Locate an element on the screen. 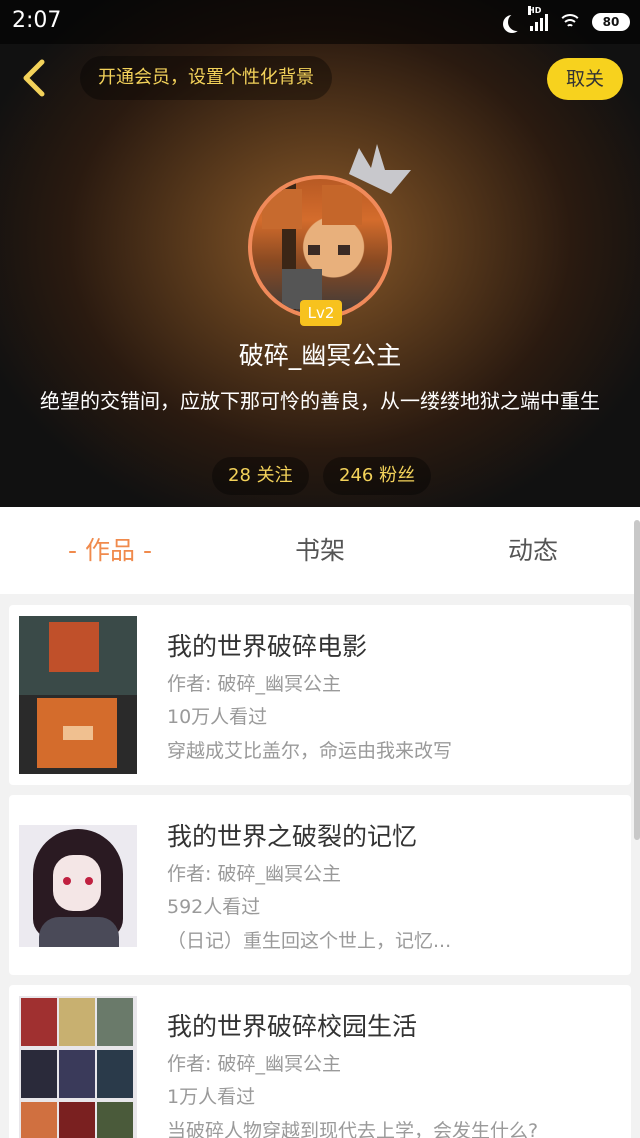 The width and height of the screenshot is (640, 1138). scrollbar is located at coordinates (637, 680).